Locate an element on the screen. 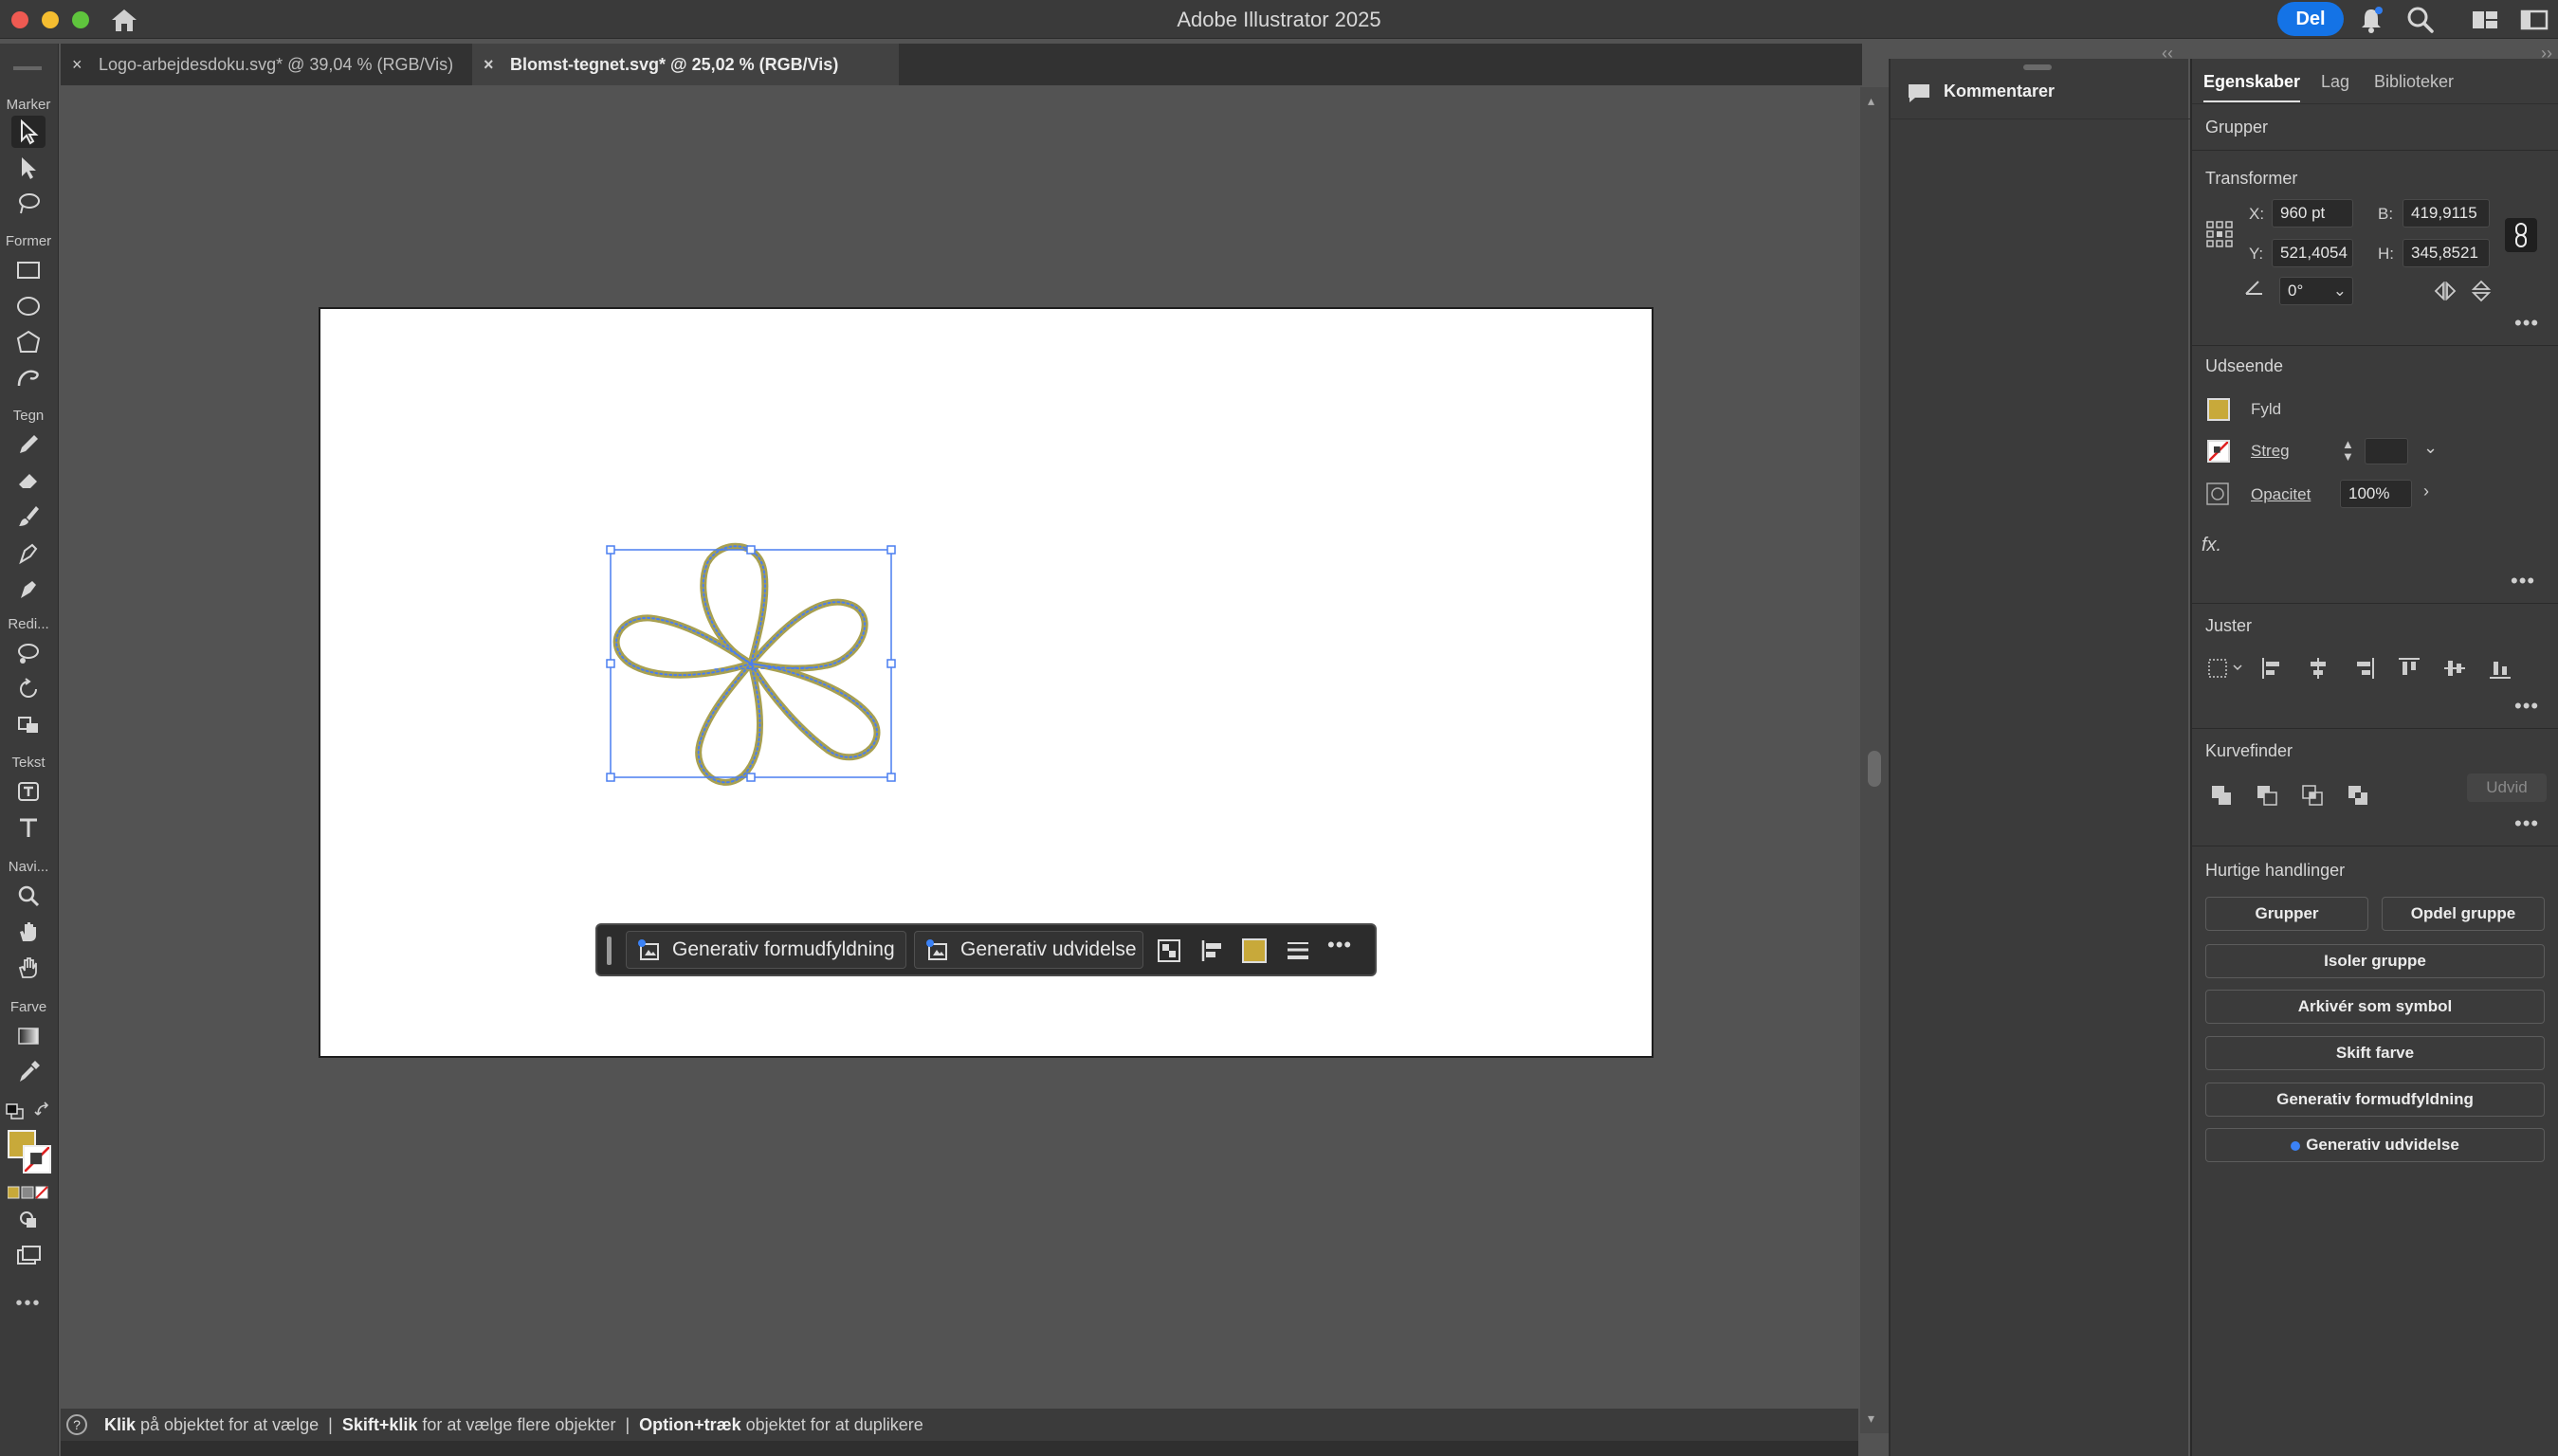 The image size is (2558, 1456). align-horizontal-center-icon is located at coordinates (2318, 668).